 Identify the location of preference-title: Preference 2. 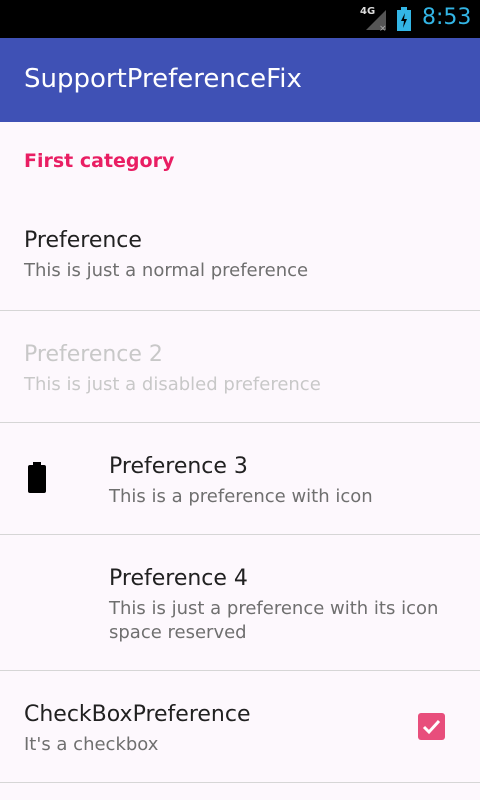
(93, 354).